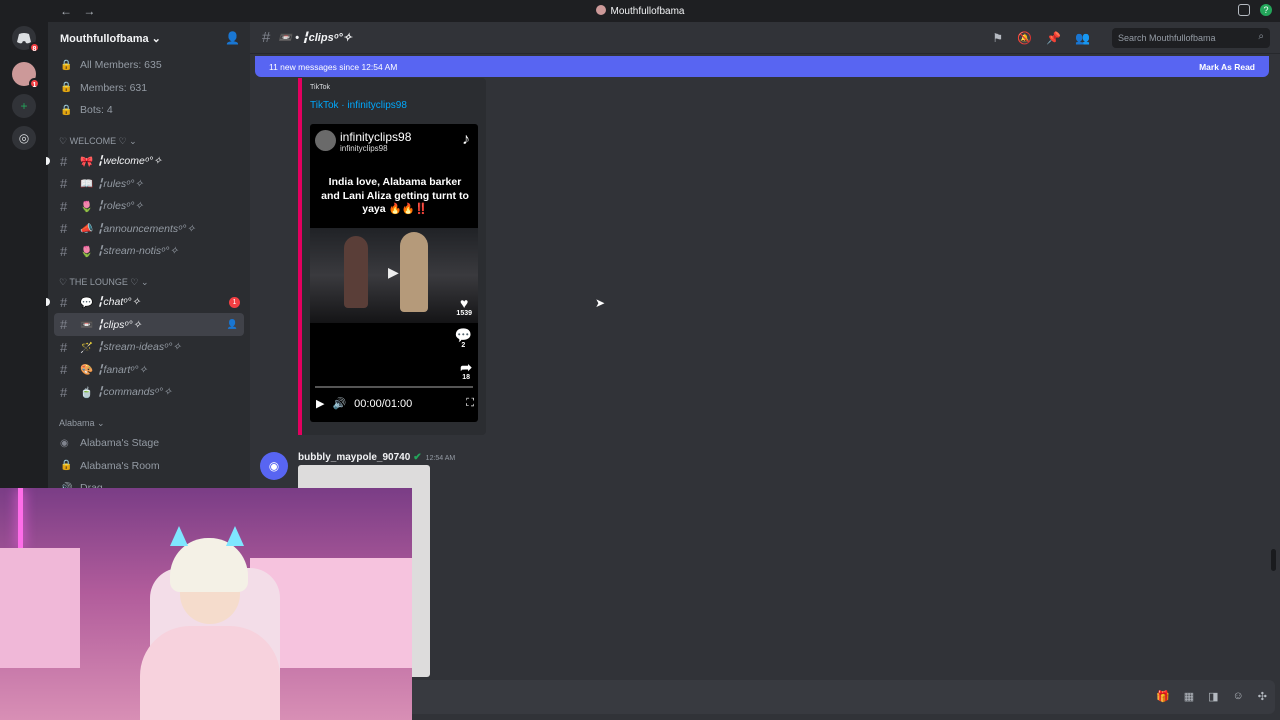 The height and width of the screenshot is (720, 1280). Describe the element at coordinates (149, 465) in the screenshot. I see `room-channel: 🔒 Alabama's Room` at that location.